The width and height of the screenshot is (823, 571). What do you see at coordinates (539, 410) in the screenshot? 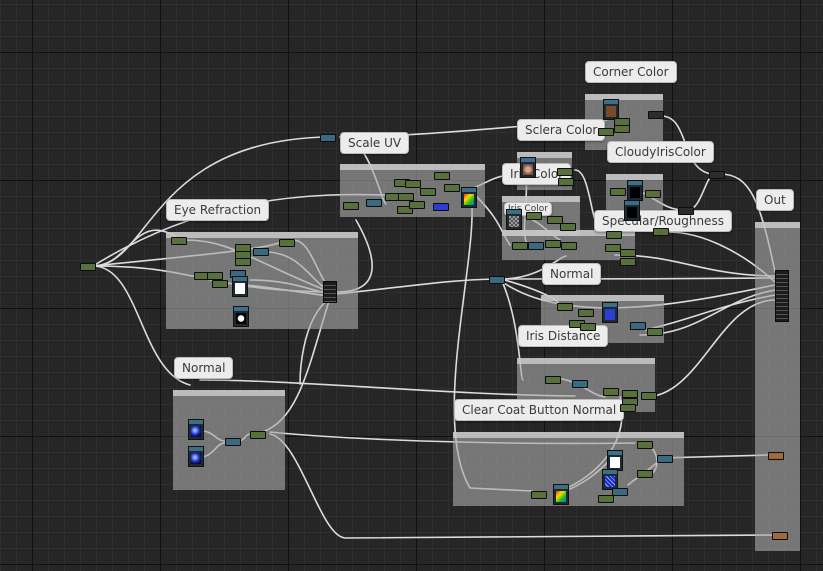
I see `comment-label-clear-coat-button-normal: Clear Coat Button Normal` at bounding box center [539, 410].